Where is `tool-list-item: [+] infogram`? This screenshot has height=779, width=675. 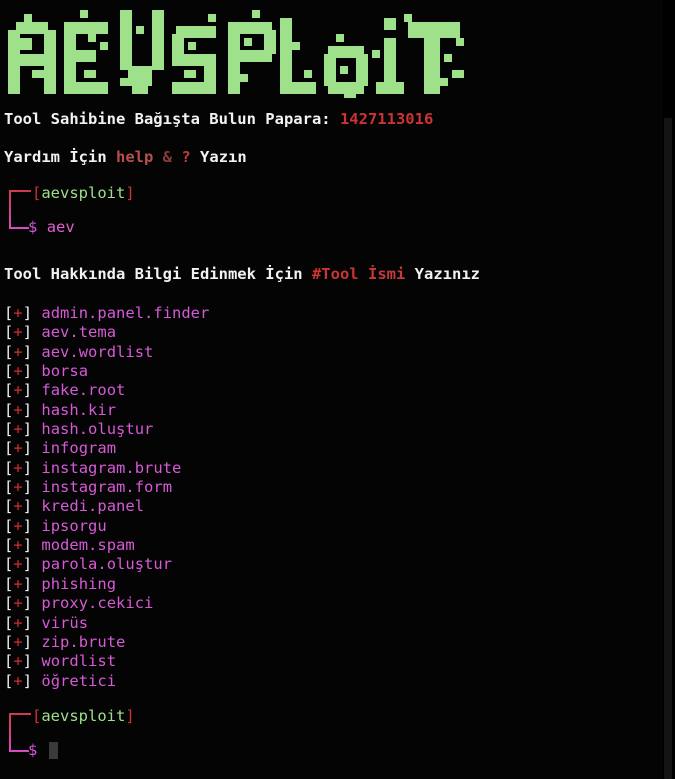
tool-list-item: [+] infogram is located at coordinates (106, 448).